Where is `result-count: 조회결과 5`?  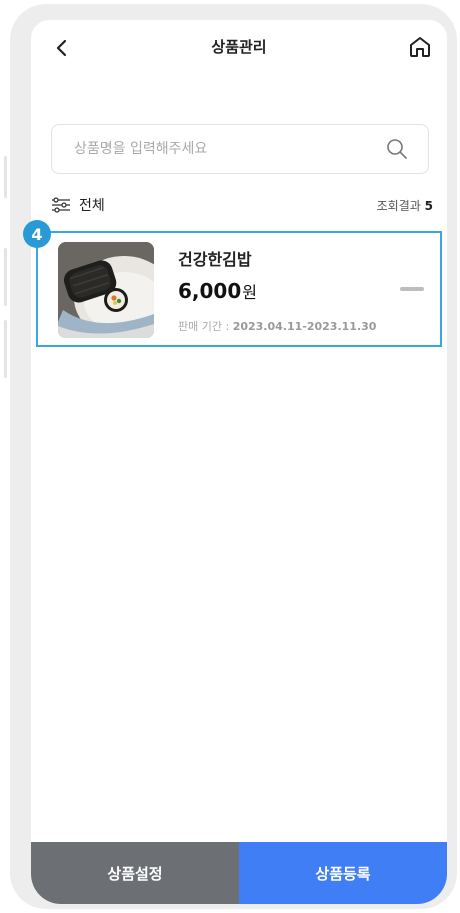
result-count: 조회결과 5 is located at coordinates (405, 205).